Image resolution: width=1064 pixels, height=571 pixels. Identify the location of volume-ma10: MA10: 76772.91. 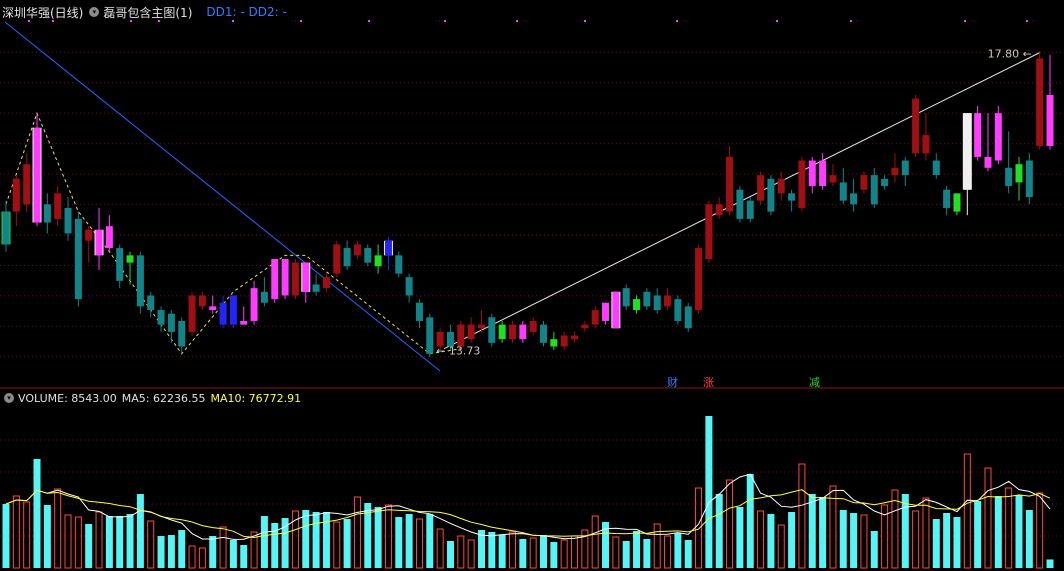
(256, 398).